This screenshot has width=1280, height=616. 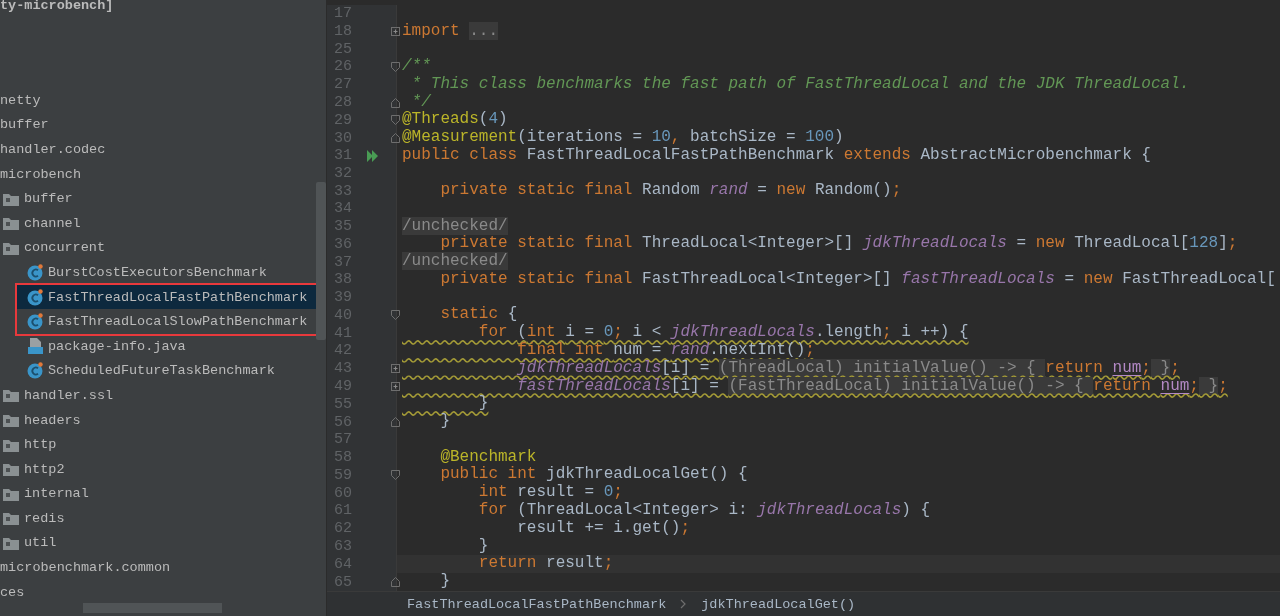 I want to click on code-line: for (ThreadLocal<Integer> i: jdkThreadLocals) {, so click(x=704, y=511).